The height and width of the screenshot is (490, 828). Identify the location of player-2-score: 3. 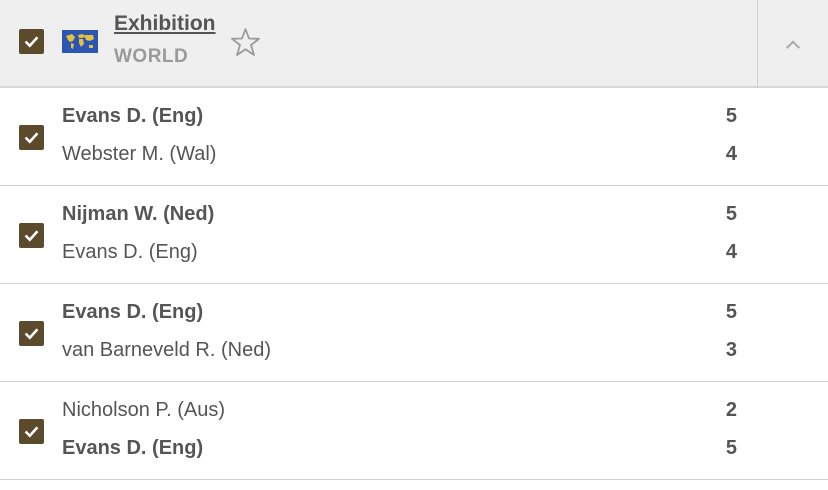
(731, 350).